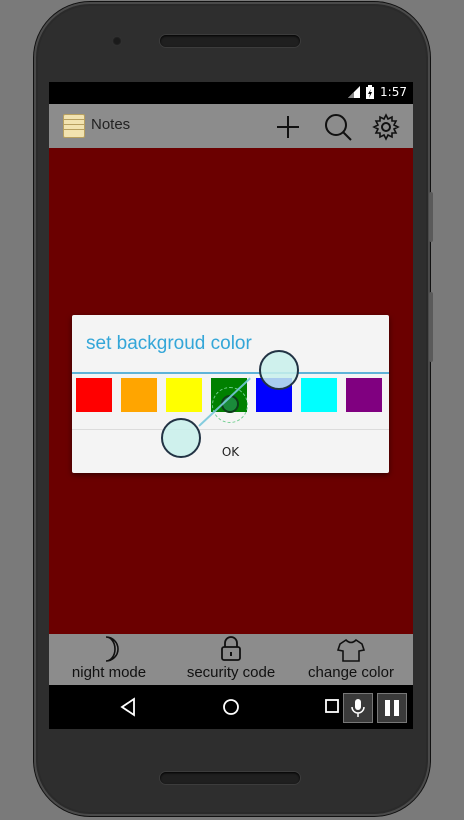  I want to click on recents-square-icon, so click(332, 706).